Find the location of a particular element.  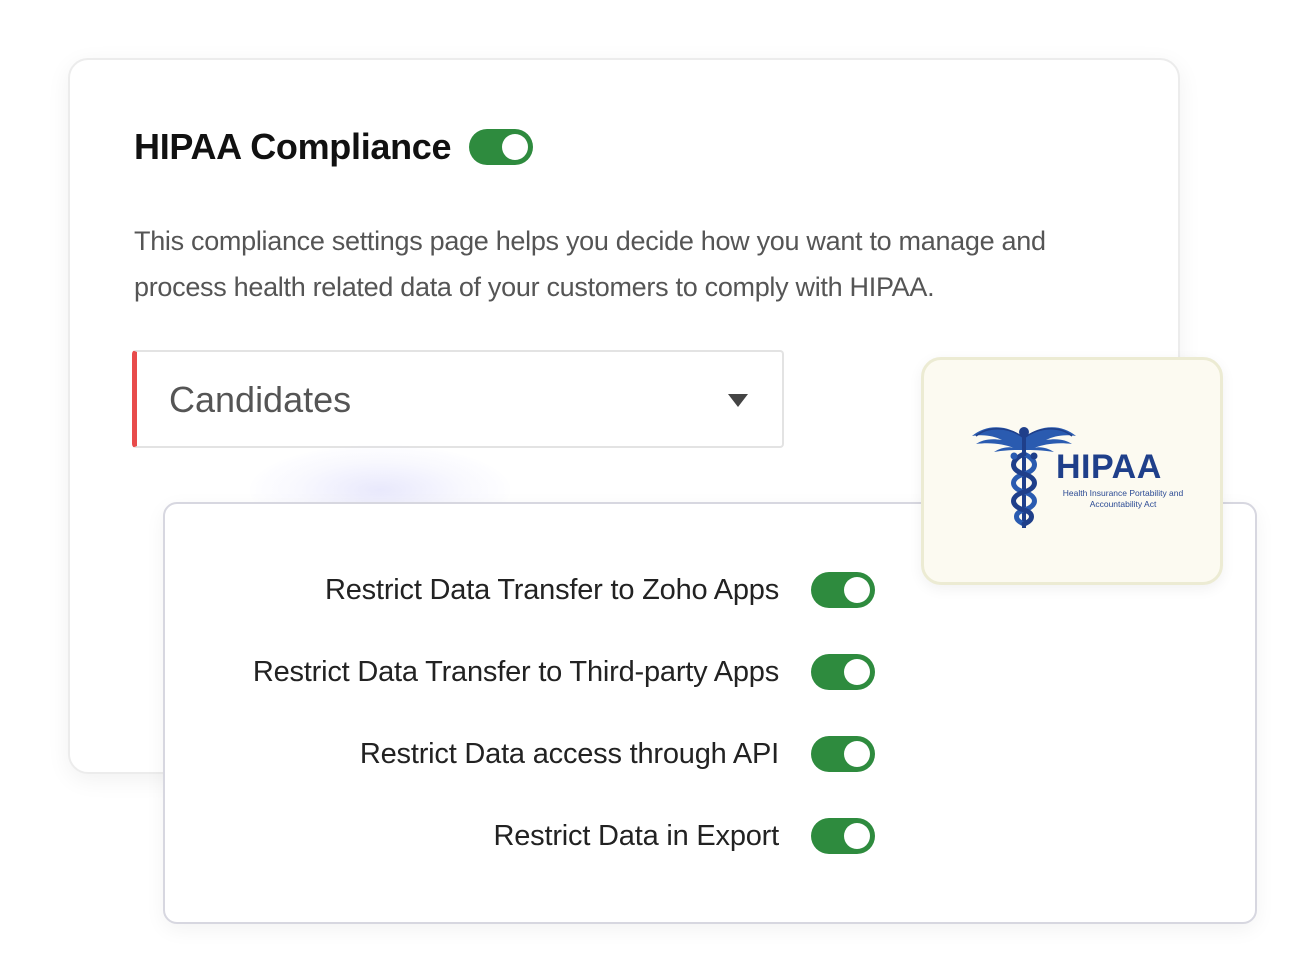

setting-row-api-access: Restrict Data access through API is located at coordinates (617, 754).